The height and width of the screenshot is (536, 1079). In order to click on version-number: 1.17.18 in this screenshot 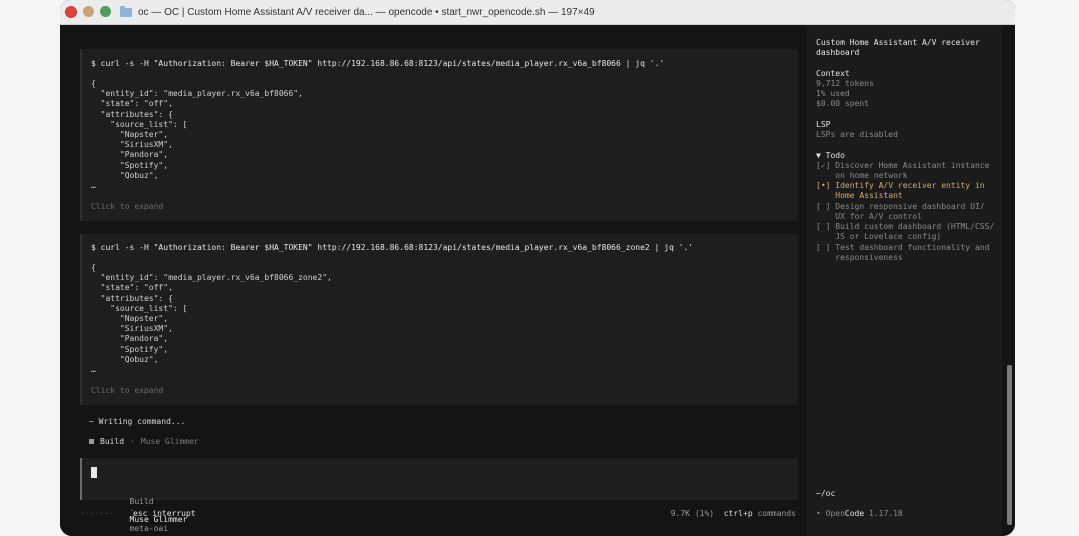, I will do `click(886, 513)`.